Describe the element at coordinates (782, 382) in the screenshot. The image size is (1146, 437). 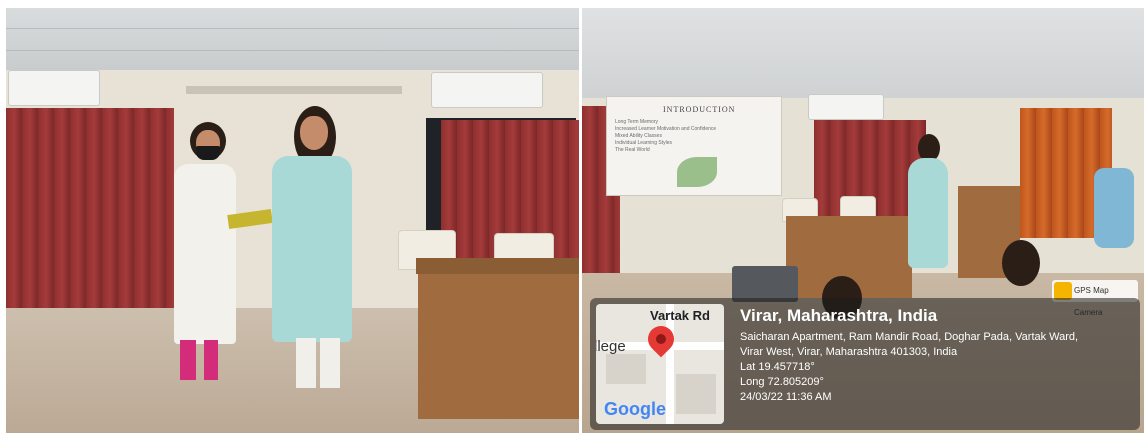
I see `longitude: Long 72.805209°` at that location.